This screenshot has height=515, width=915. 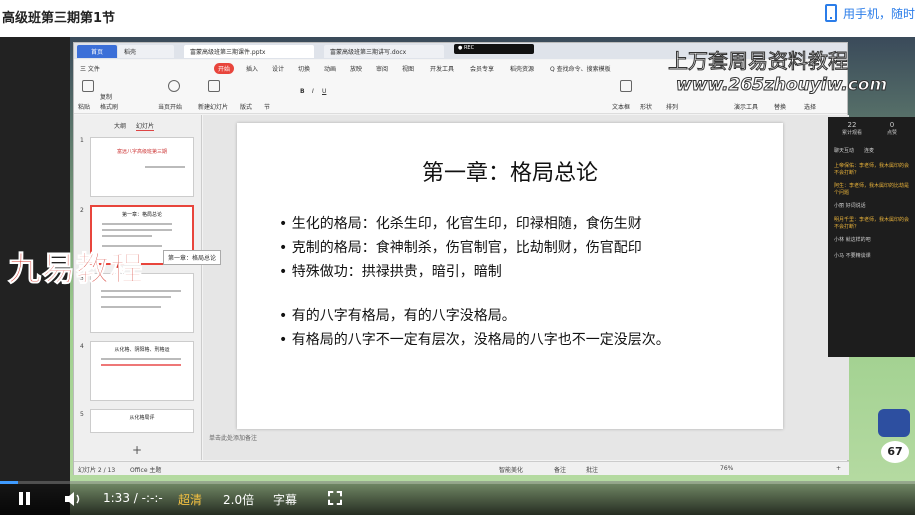 I want to click on thumb-number: 1, so click(x=82, y=140).